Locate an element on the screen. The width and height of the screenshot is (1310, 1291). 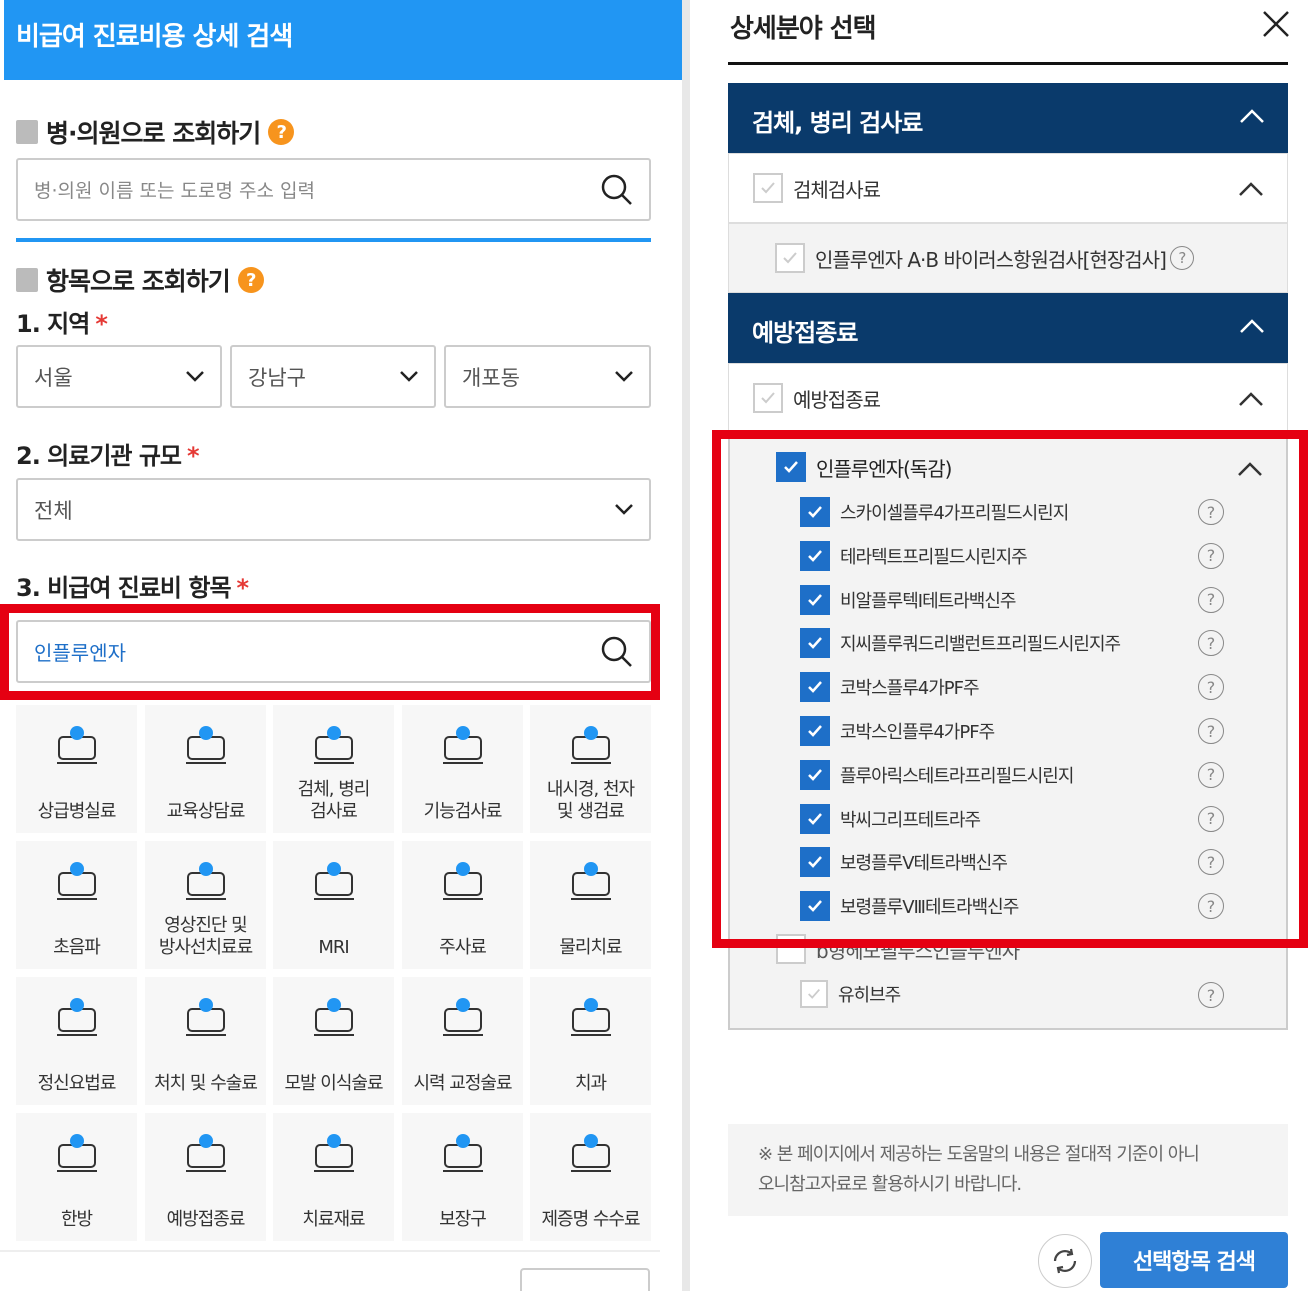
eye-laser-icon is located at coordinates (462, 1017).